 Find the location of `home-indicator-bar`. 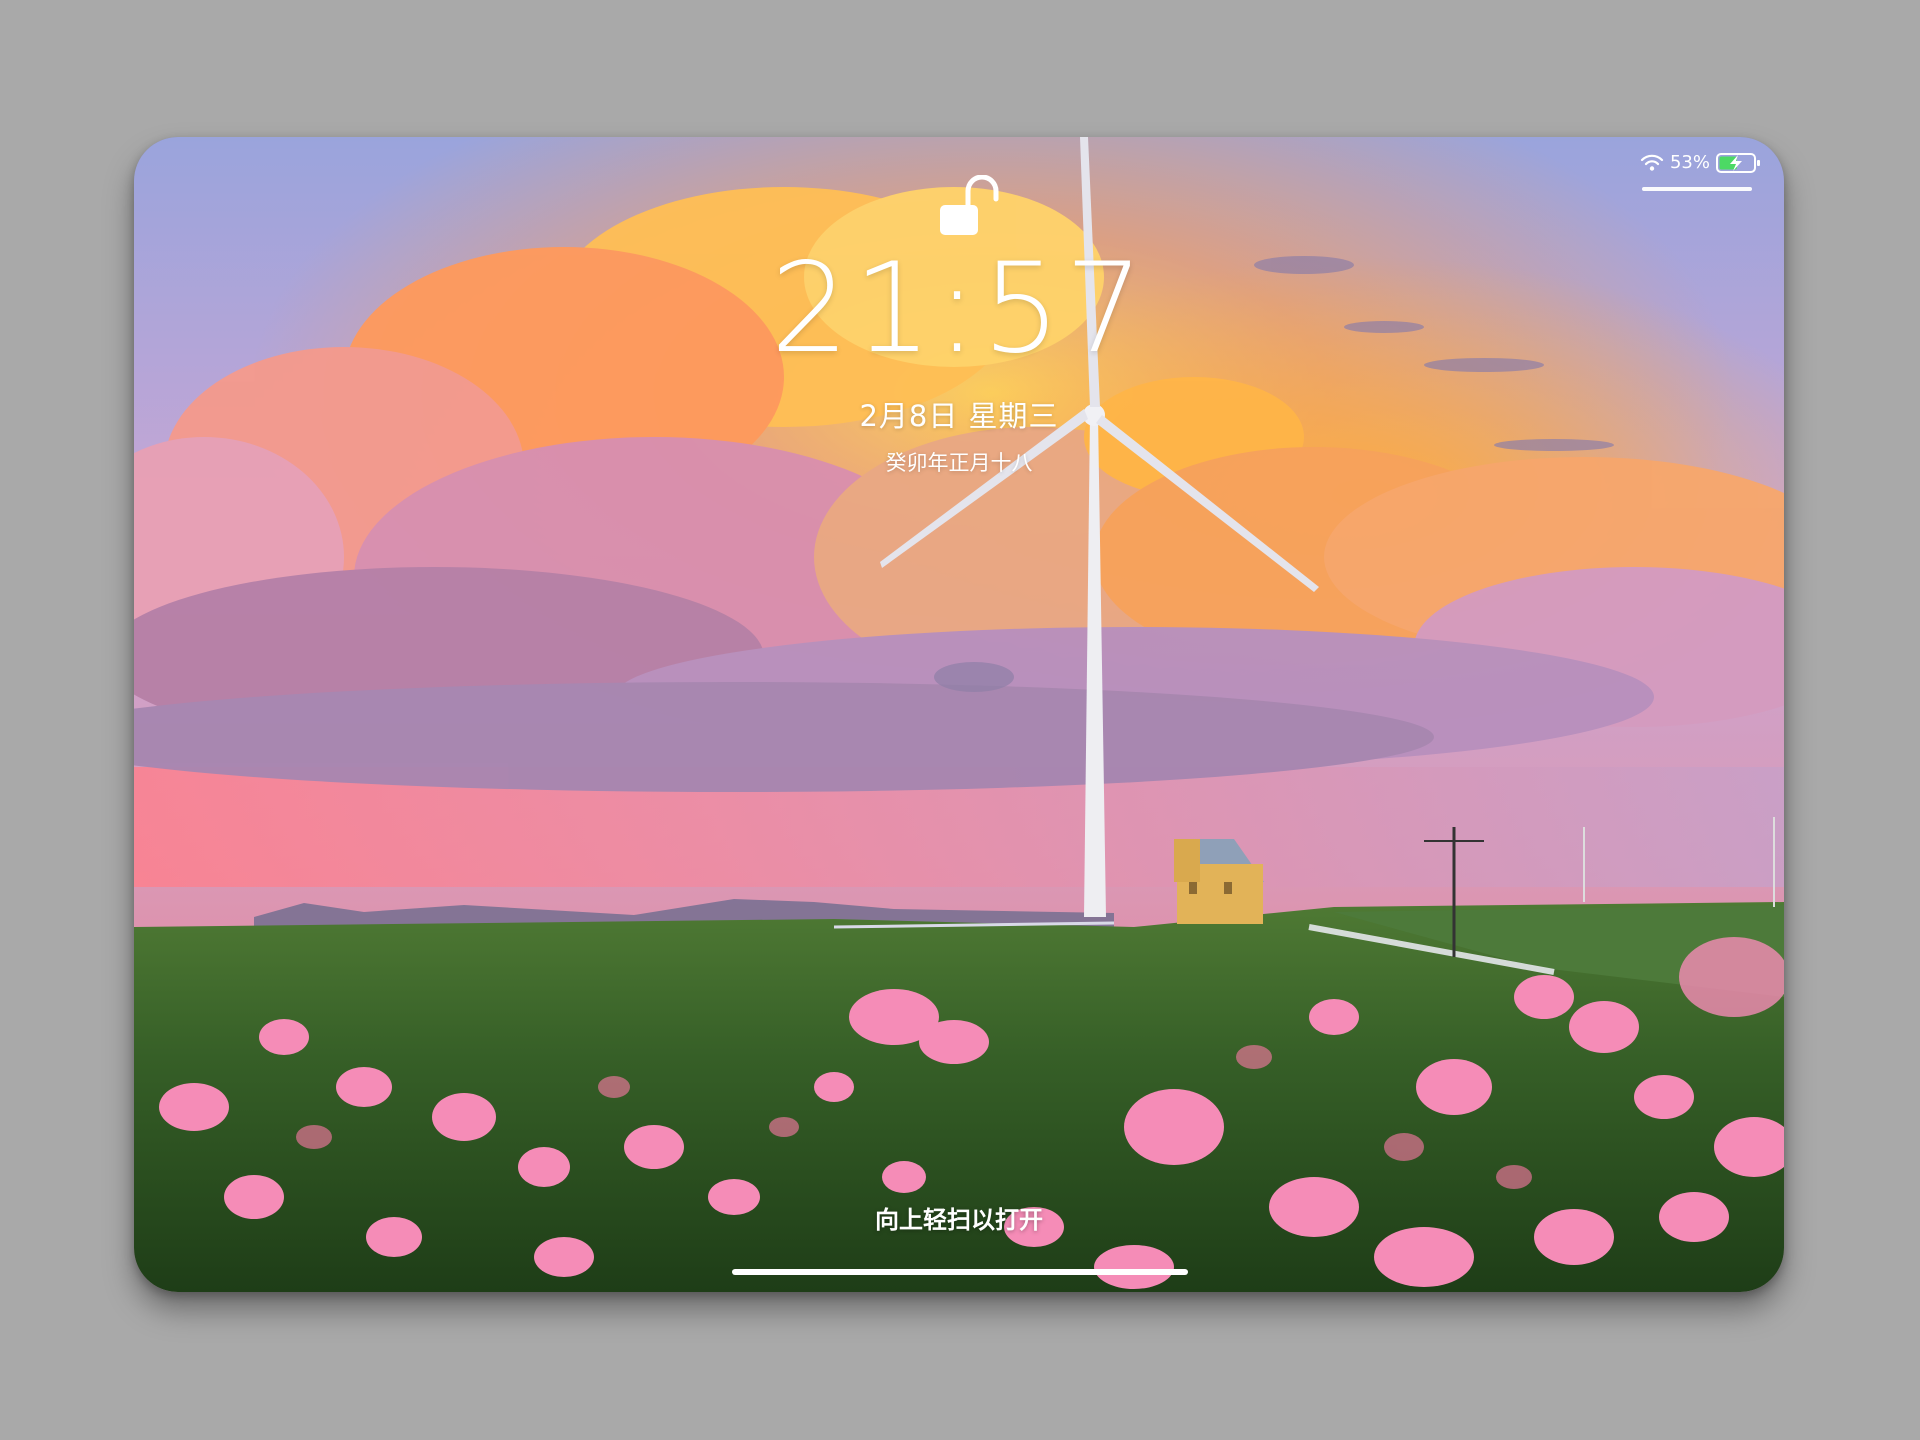

home-indicator-bar is located at coordinates (960, 1272).